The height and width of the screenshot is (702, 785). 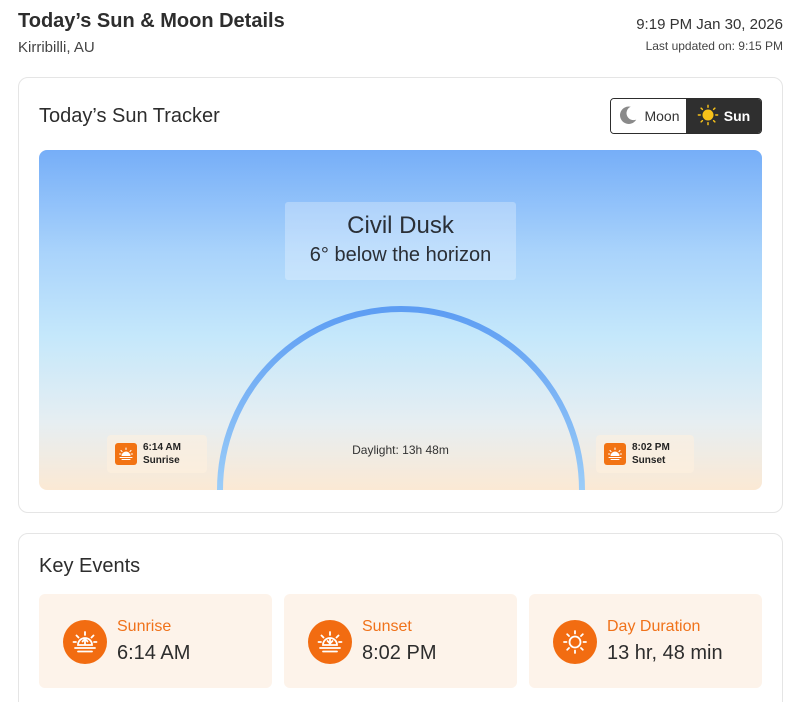 What do you see at coordinates (662, 116) in the screenshot?
I see `toggle-moon-label: Moon` at bounding box center [662, 116].